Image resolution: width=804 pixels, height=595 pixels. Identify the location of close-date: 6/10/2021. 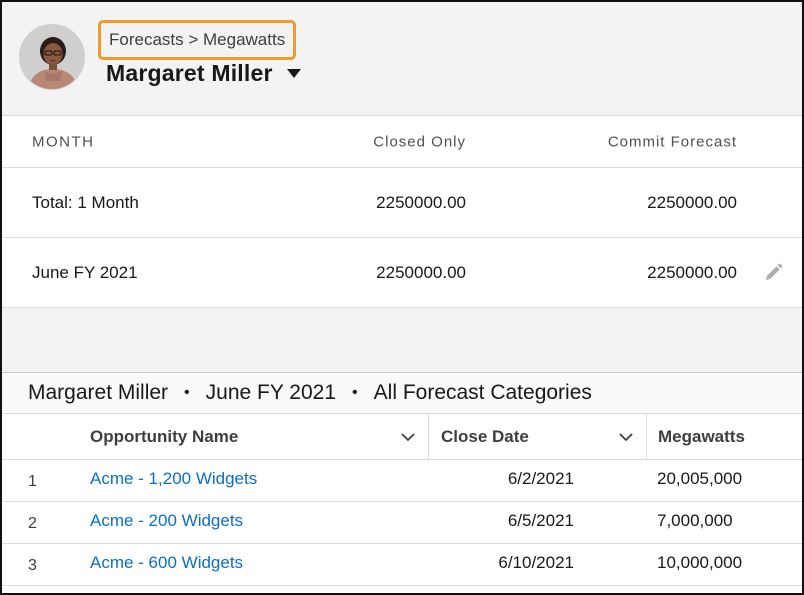
(536, 562).